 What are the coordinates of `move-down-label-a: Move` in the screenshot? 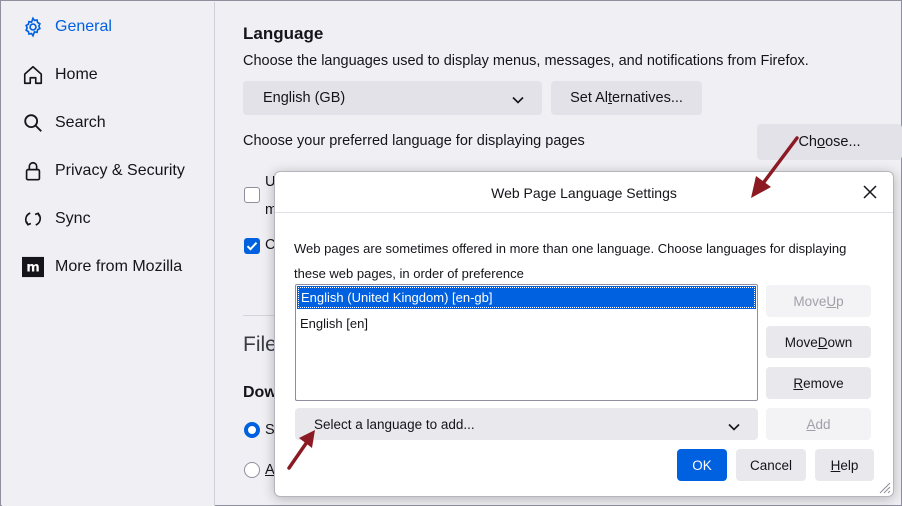 It's located at (801, 342).